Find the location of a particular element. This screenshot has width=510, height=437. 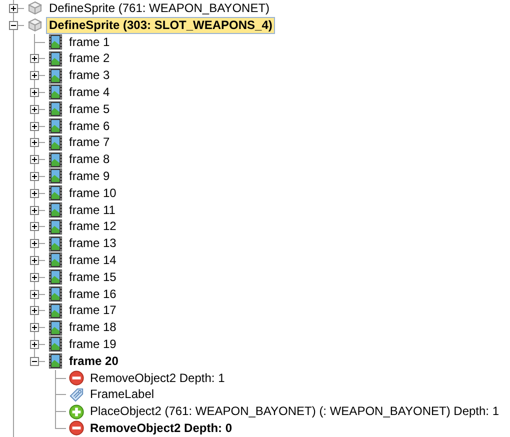

tree-item-label: frame 20 is located at coordinates (94, 361).